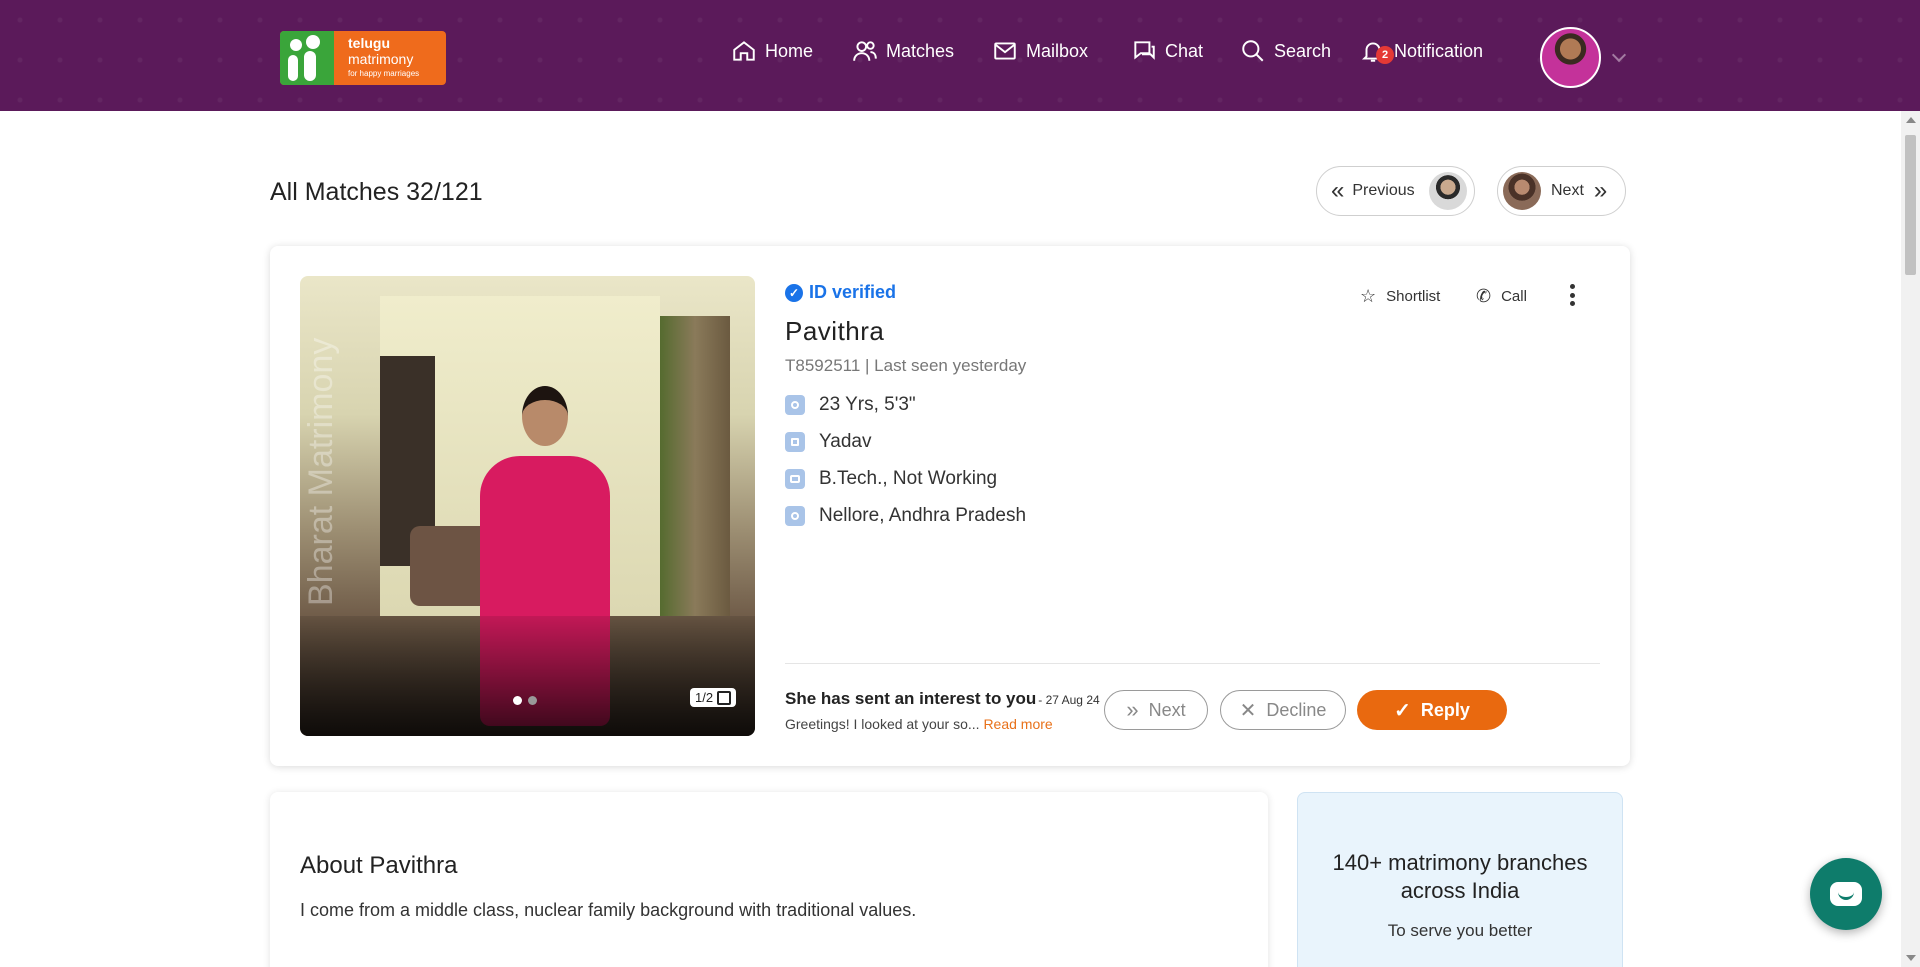 This screenshot has width=1920, height=967. I want to click on users-icon, so click(865, 51).